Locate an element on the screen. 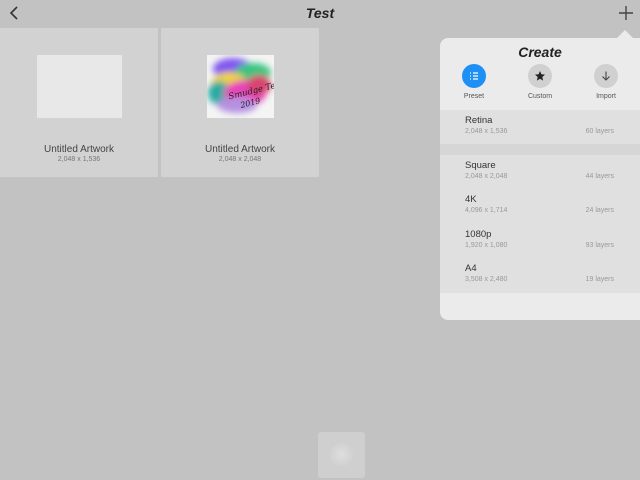 This screenshot has width=640, height=480. preset-row-1080p: 1080p 1,920 x 1,080 93 layers is located at coordinates (540, 241).